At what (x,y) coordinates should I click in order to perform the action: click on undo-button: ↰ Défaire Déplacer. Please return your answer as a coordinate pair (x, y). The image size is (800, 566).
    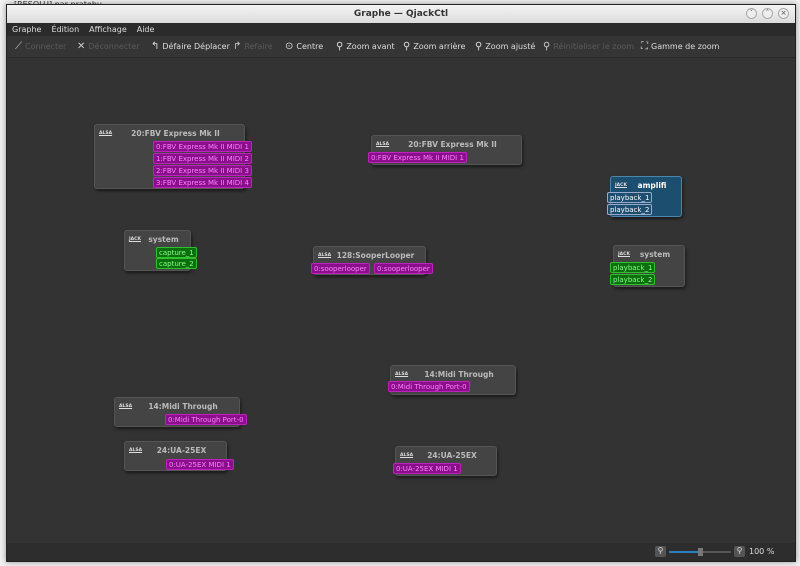
    Looking at the image, I should click on (190, 46).